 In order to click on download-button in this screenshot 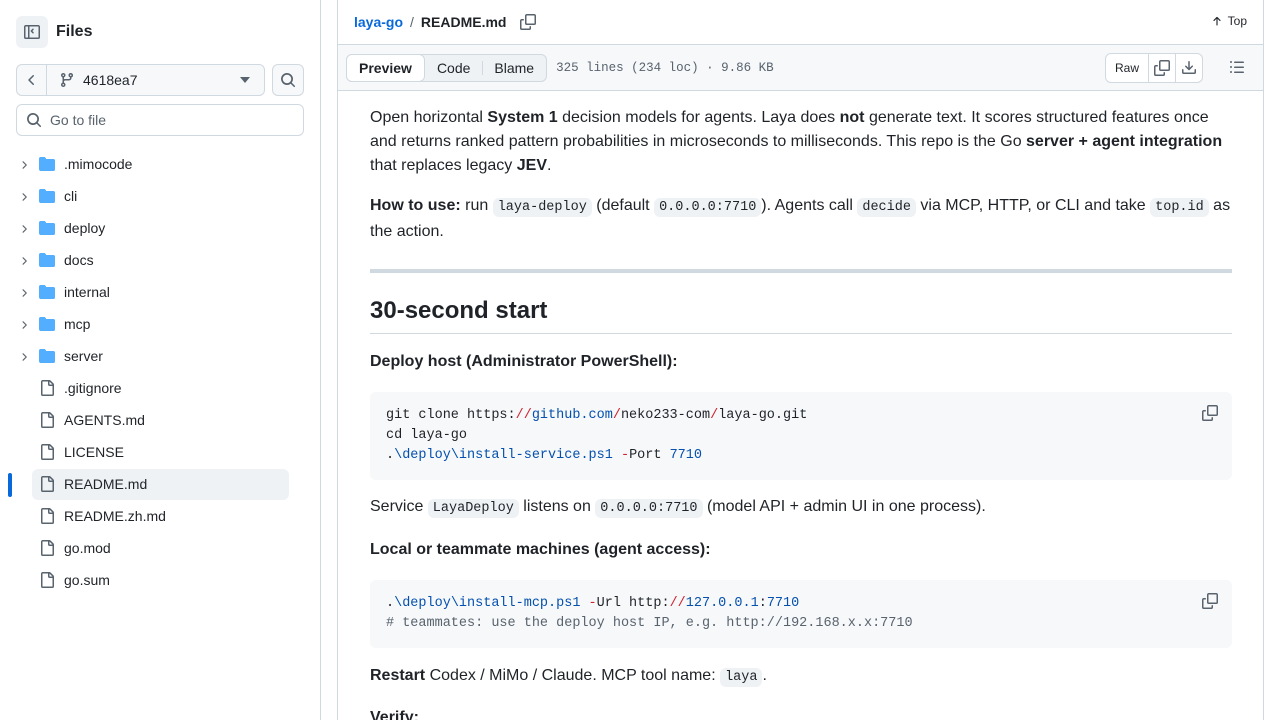, I will do `click(1188, 68)`.